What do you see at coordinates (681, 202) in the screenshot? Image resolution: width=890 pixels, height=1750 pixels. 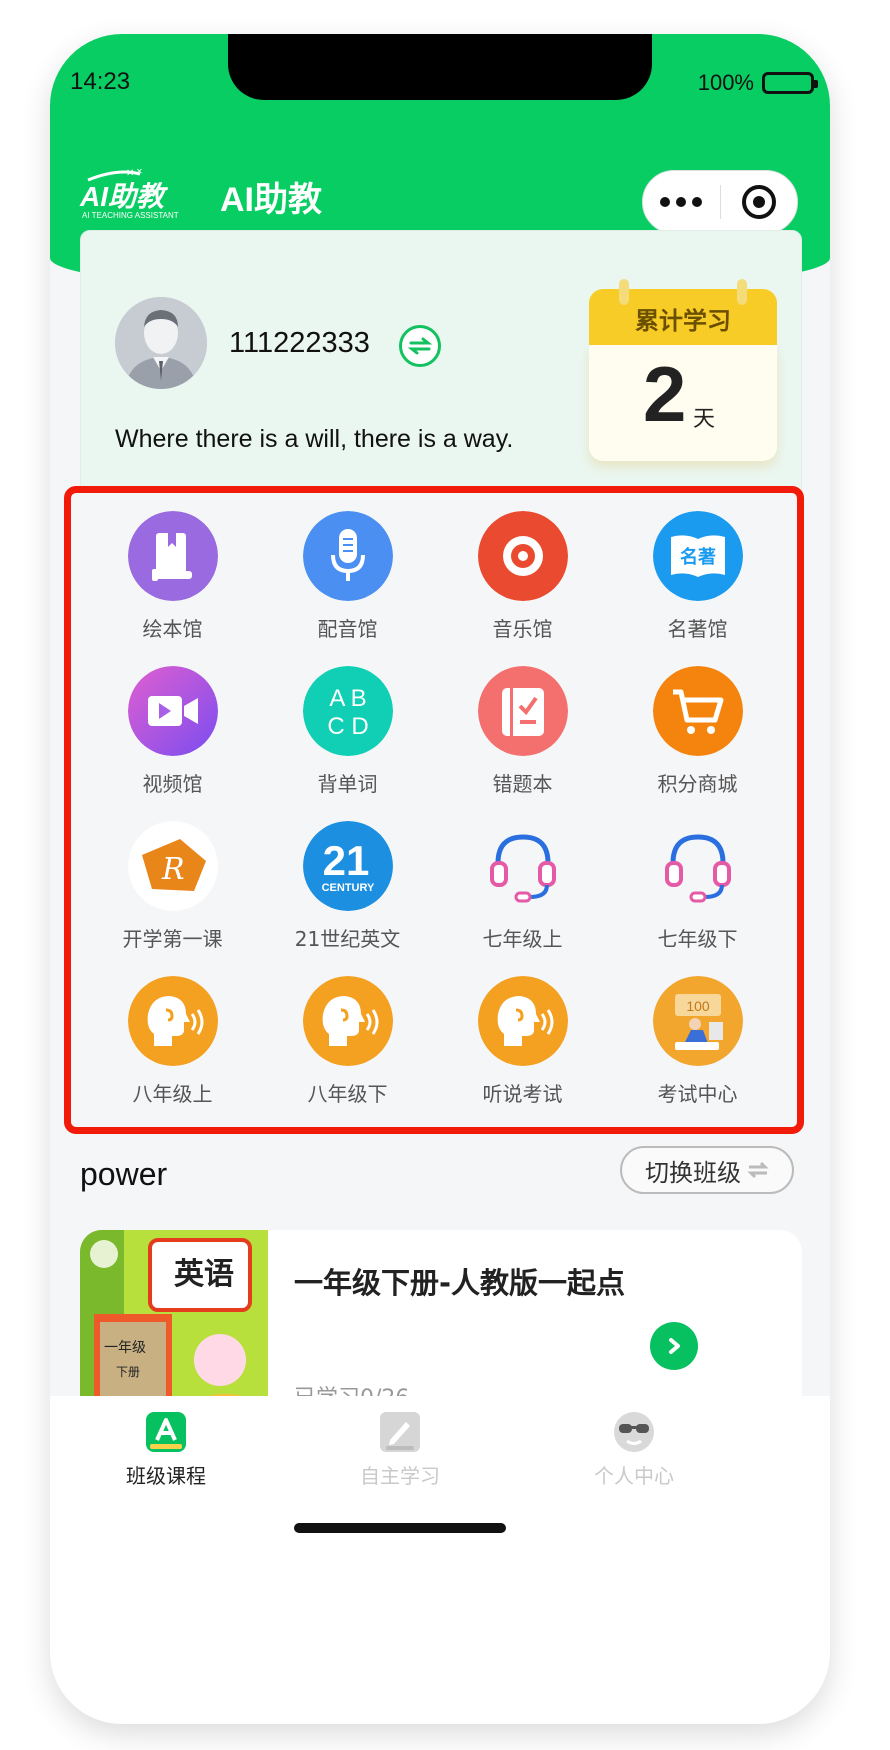 I see `more-menu-button` at bounding box center [681, 202].